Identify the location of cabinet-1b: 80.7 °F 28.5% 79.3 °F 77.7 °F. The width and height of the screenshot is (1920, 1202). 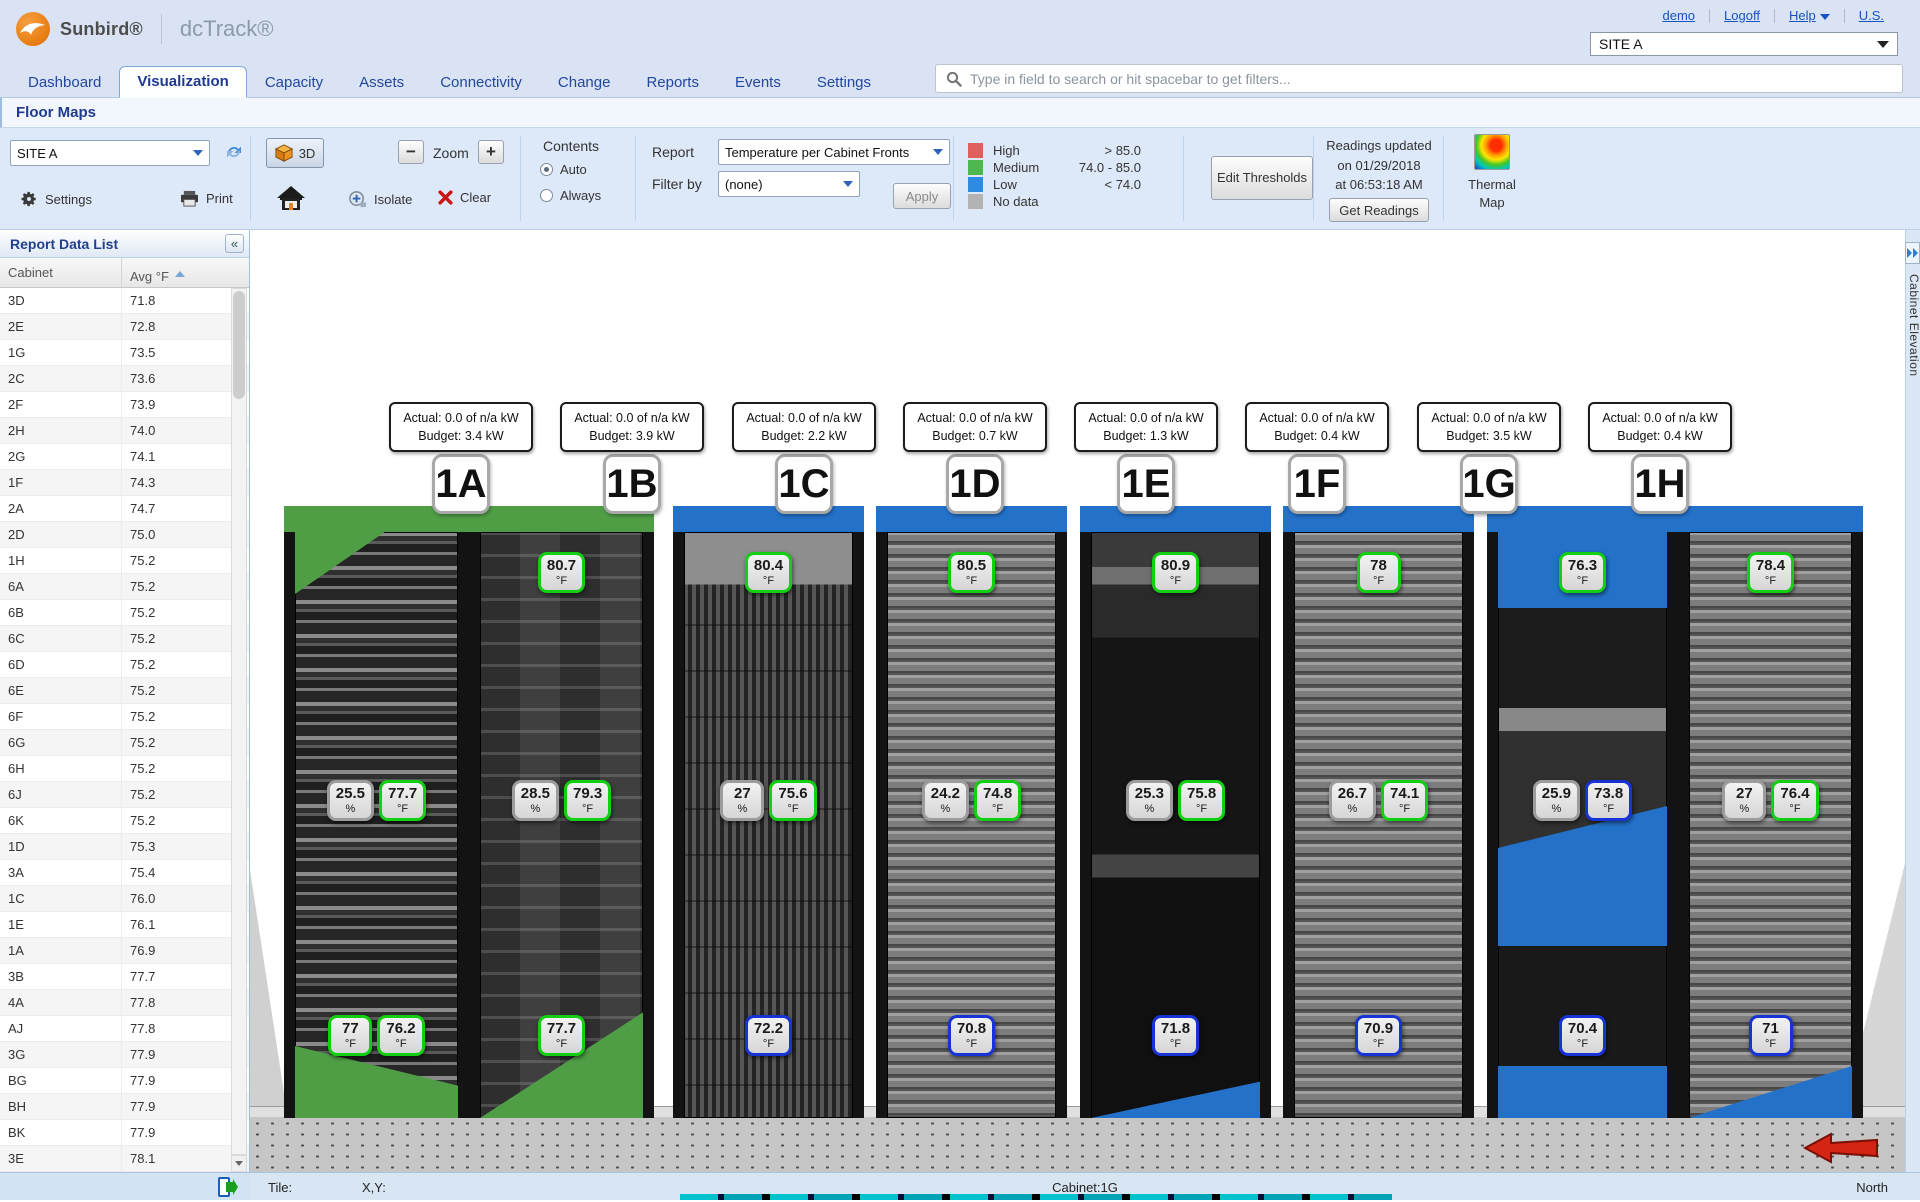
(561, 812).